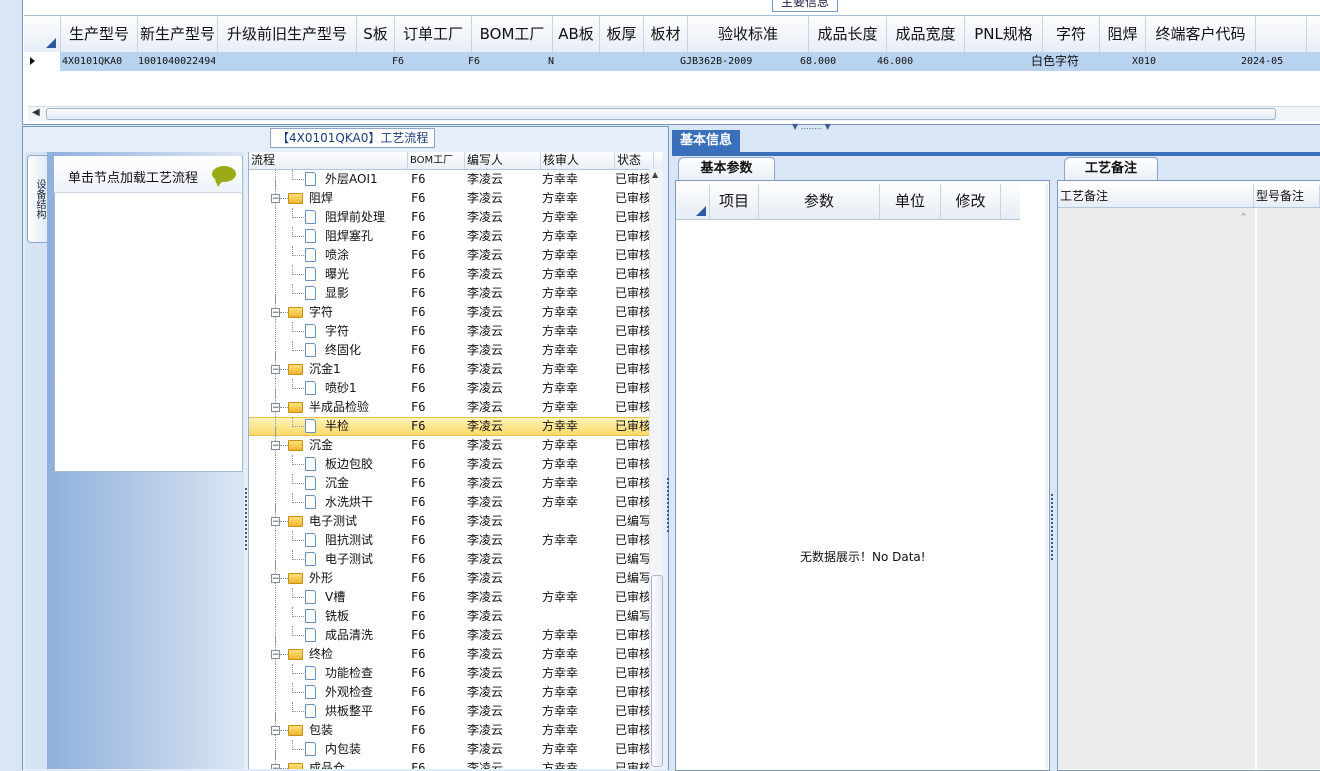 The height and width of the screenshot is (771, 1320). I want to click on main-grid-col-header: 阻焊, so click(1123, 34).